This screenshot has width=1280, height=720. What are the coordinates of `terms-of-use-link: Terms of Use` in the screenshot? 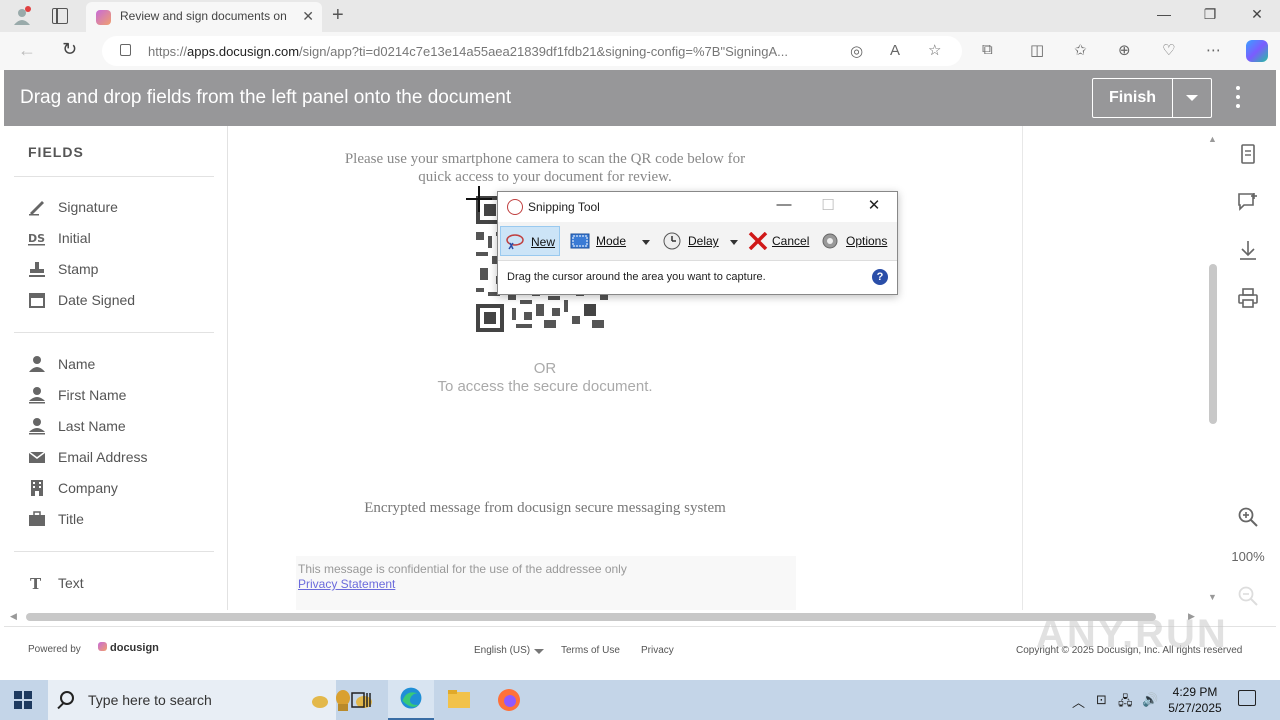 It's located at (590, 650).